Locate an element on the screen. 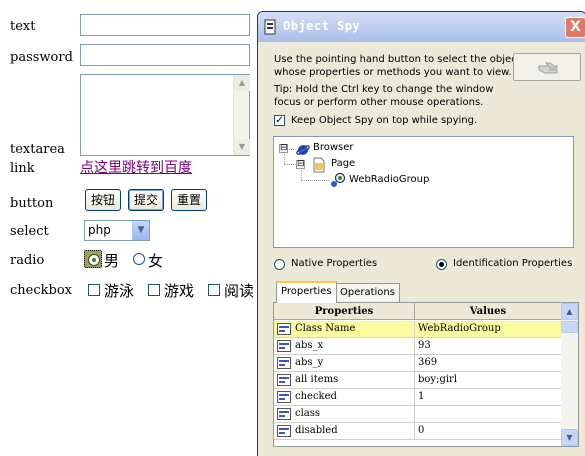  table-row: Class Name WebRadioGroup is located at coordinates (417, 329).